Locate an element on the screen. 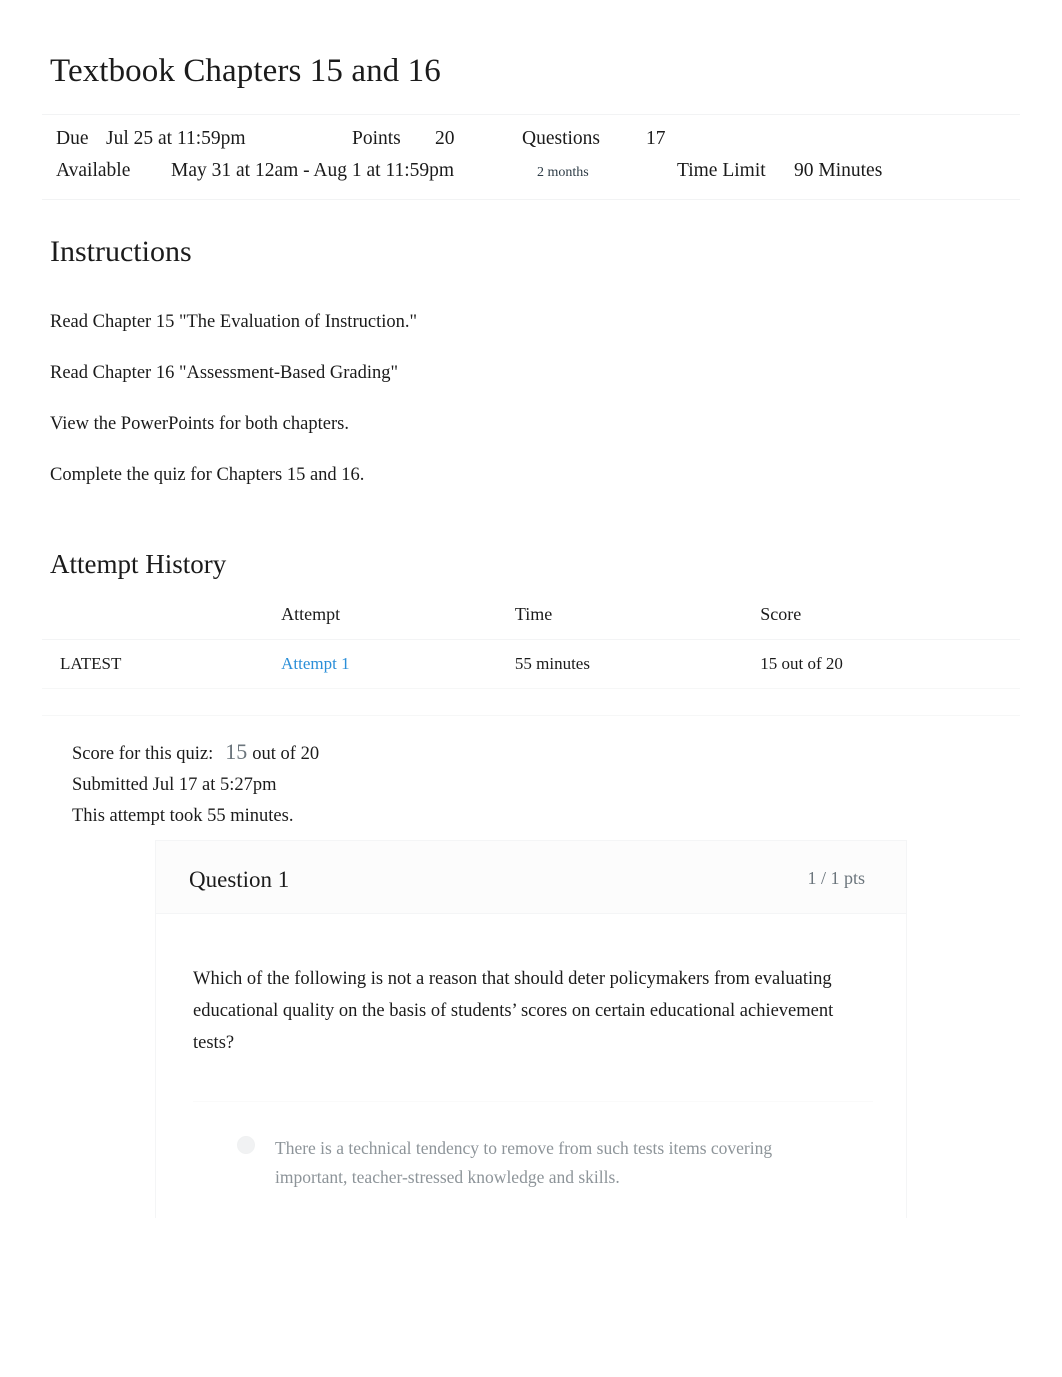 Image resolution: width=1062 pixels, height=1377 pixels. attempt-time: 55 minutes is located at coordinates (637, 664).